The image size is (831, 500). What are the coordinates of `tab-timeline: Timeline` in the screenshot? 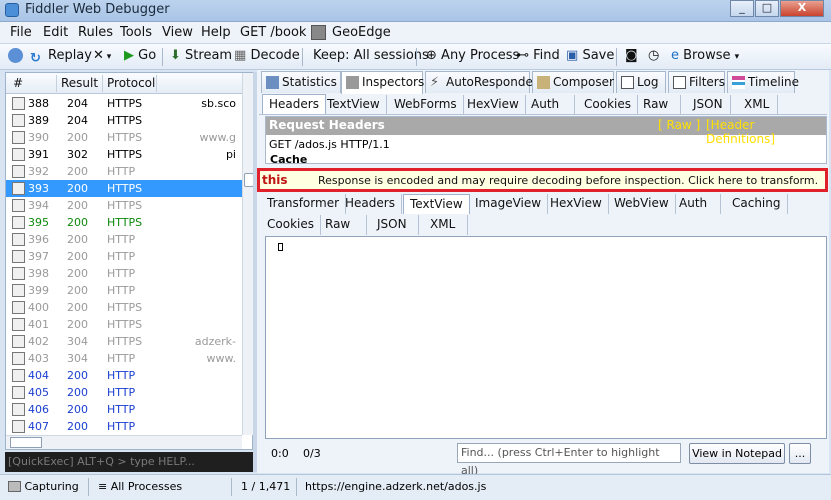 It's located at (763, 82).